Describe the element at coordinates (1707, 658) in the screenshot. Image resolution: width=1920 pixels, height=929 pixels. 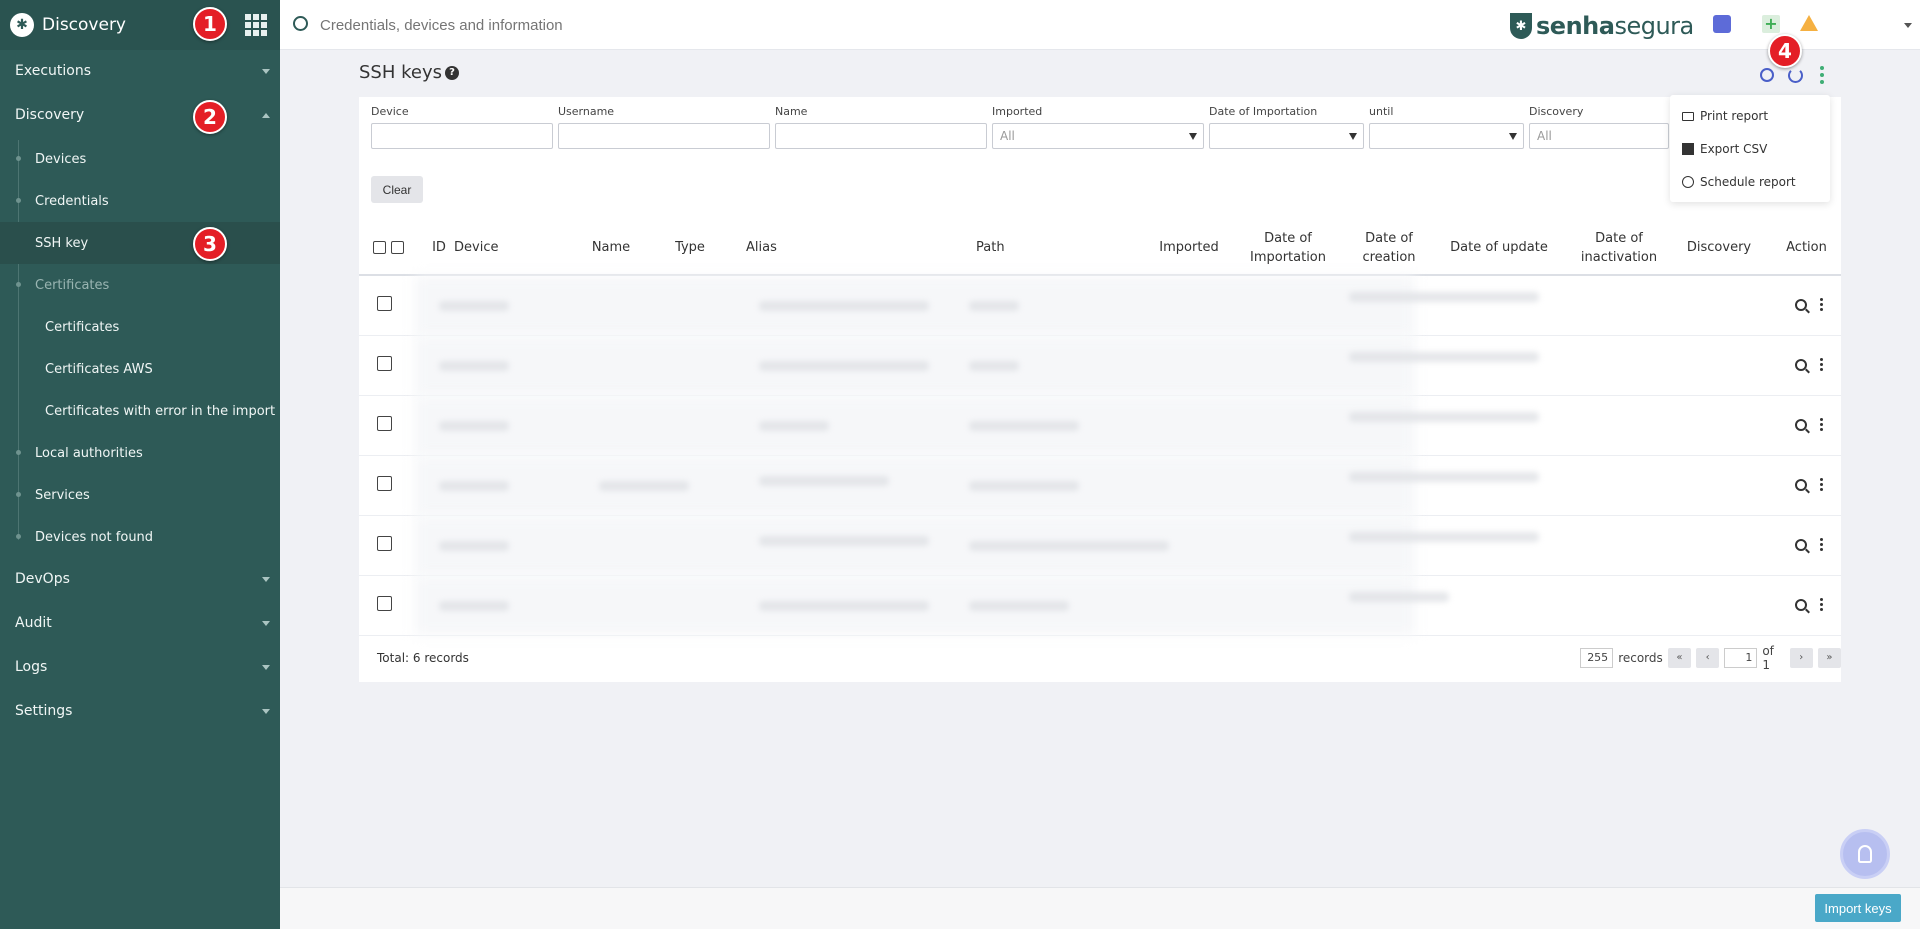
I see `prev-page-button: ‹` at that location.